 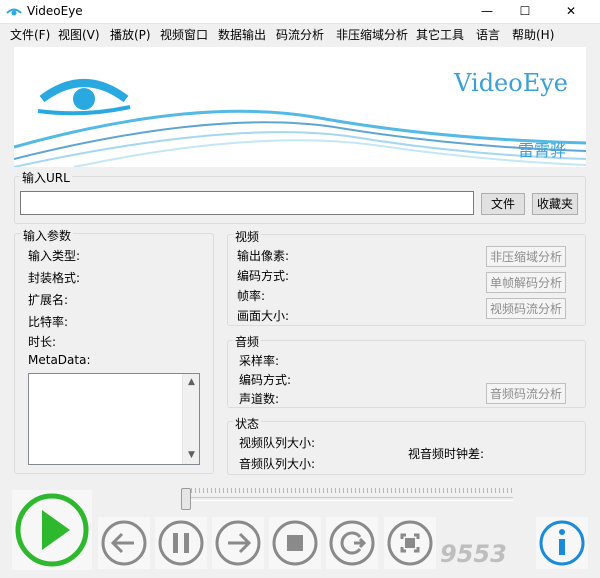 What do you see at coordinates (372, 34) in the screenshot?
I see `menu-uncompressed-analysis: 非压缩域分析` at bounding box center [372, 34].